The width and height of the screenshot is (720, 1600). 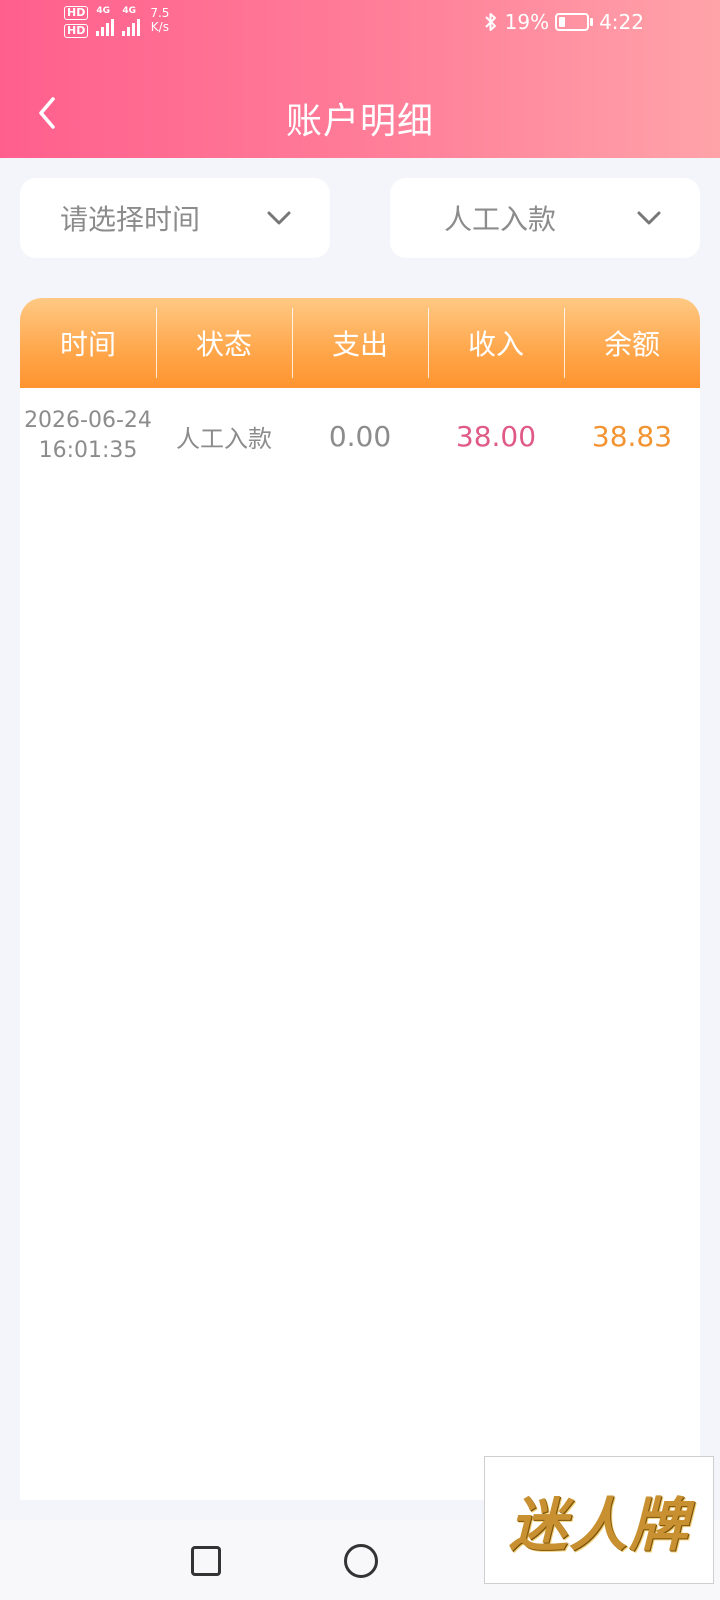 I want to click on home-button, so click(x=361, y=1561).